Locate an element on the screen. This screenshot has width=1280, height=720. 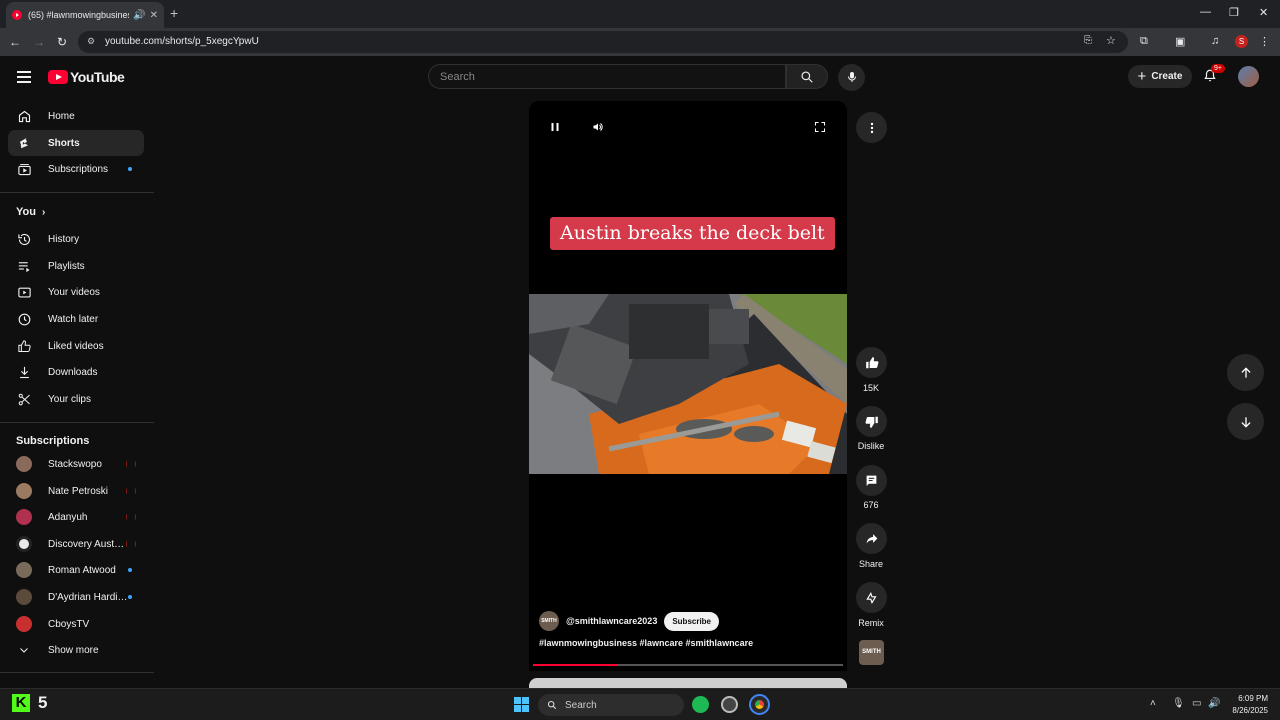
browser-tab: (65) #lawnmowingbusiness 🔊 ✕ is located at coordinates (85, 15).